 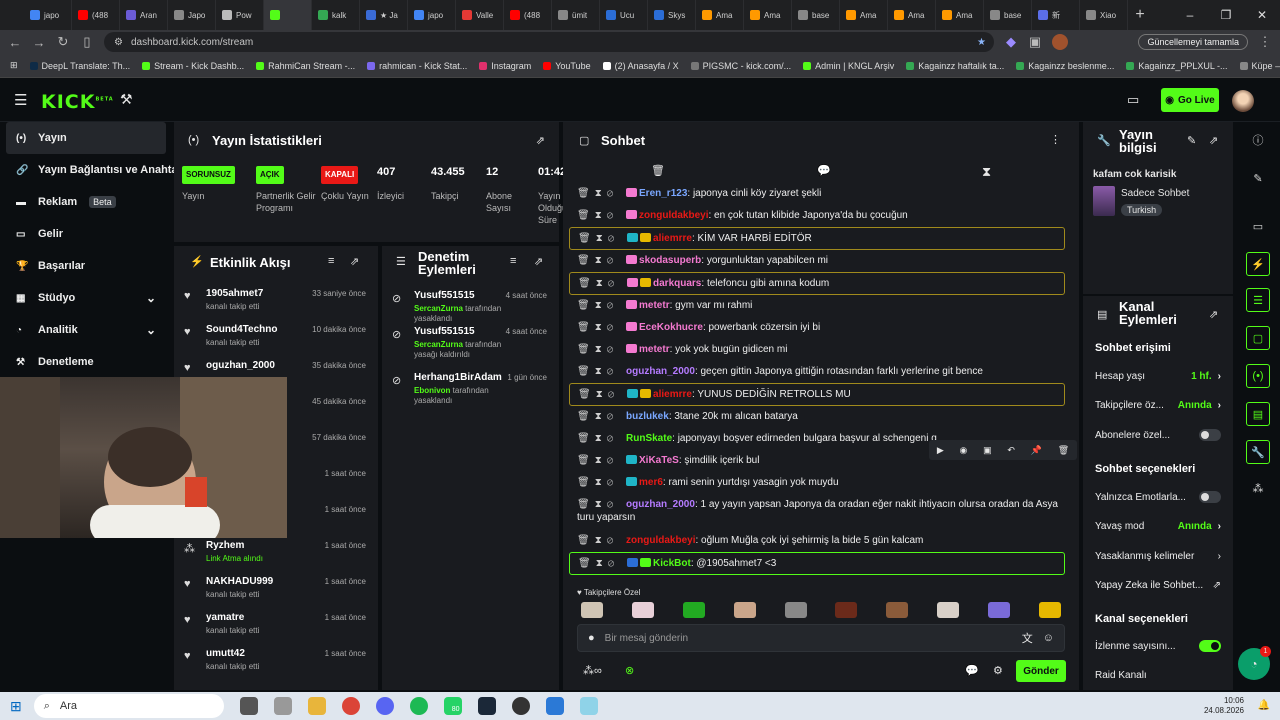 What do you see at coordinates (1048, 638) in the screenshot?
I see `emoji-icon: ☺` at bounding box center [1048, 638].